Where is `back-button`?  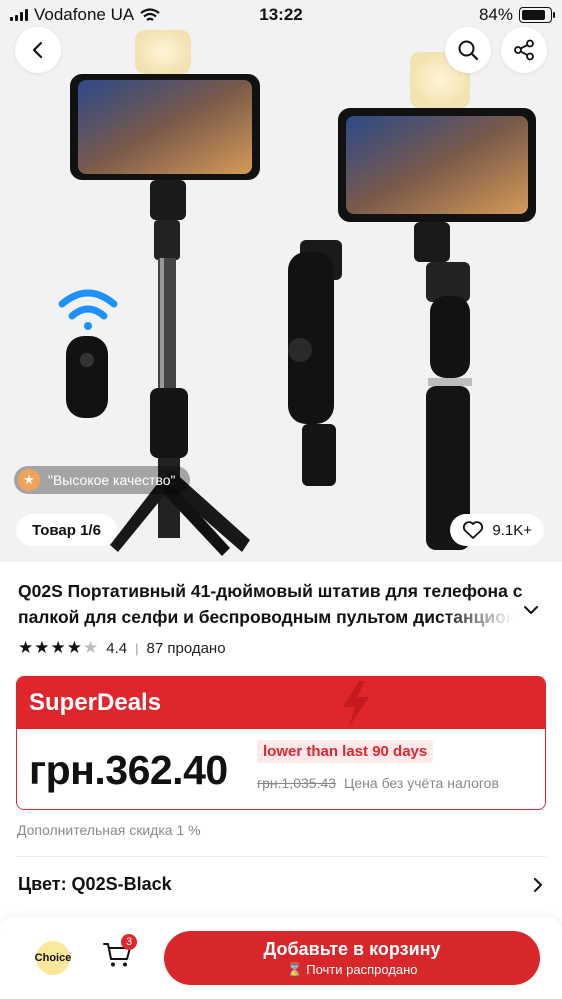 back-button is located at coordinates (38, 50).